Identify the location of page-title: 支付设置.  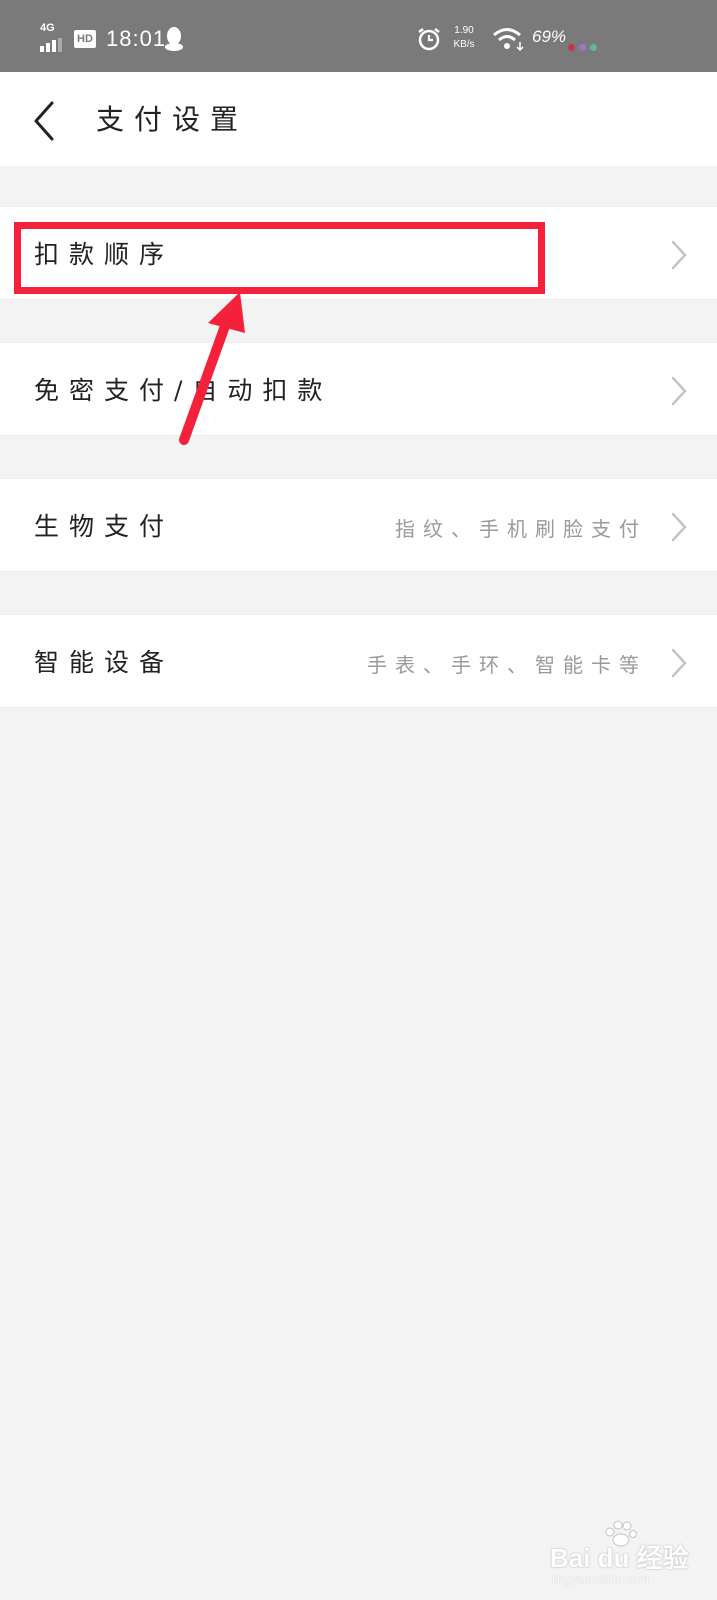
(172, 119).